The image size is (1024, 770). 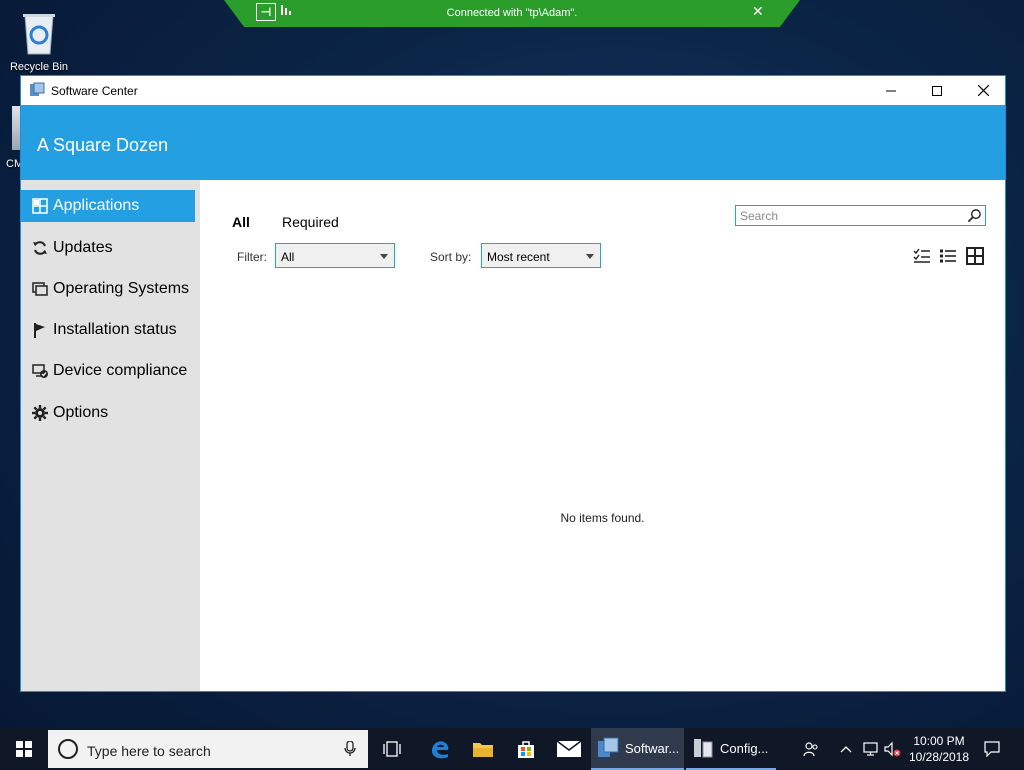 I want to click on maximize-button, so click(x=937, y=90).